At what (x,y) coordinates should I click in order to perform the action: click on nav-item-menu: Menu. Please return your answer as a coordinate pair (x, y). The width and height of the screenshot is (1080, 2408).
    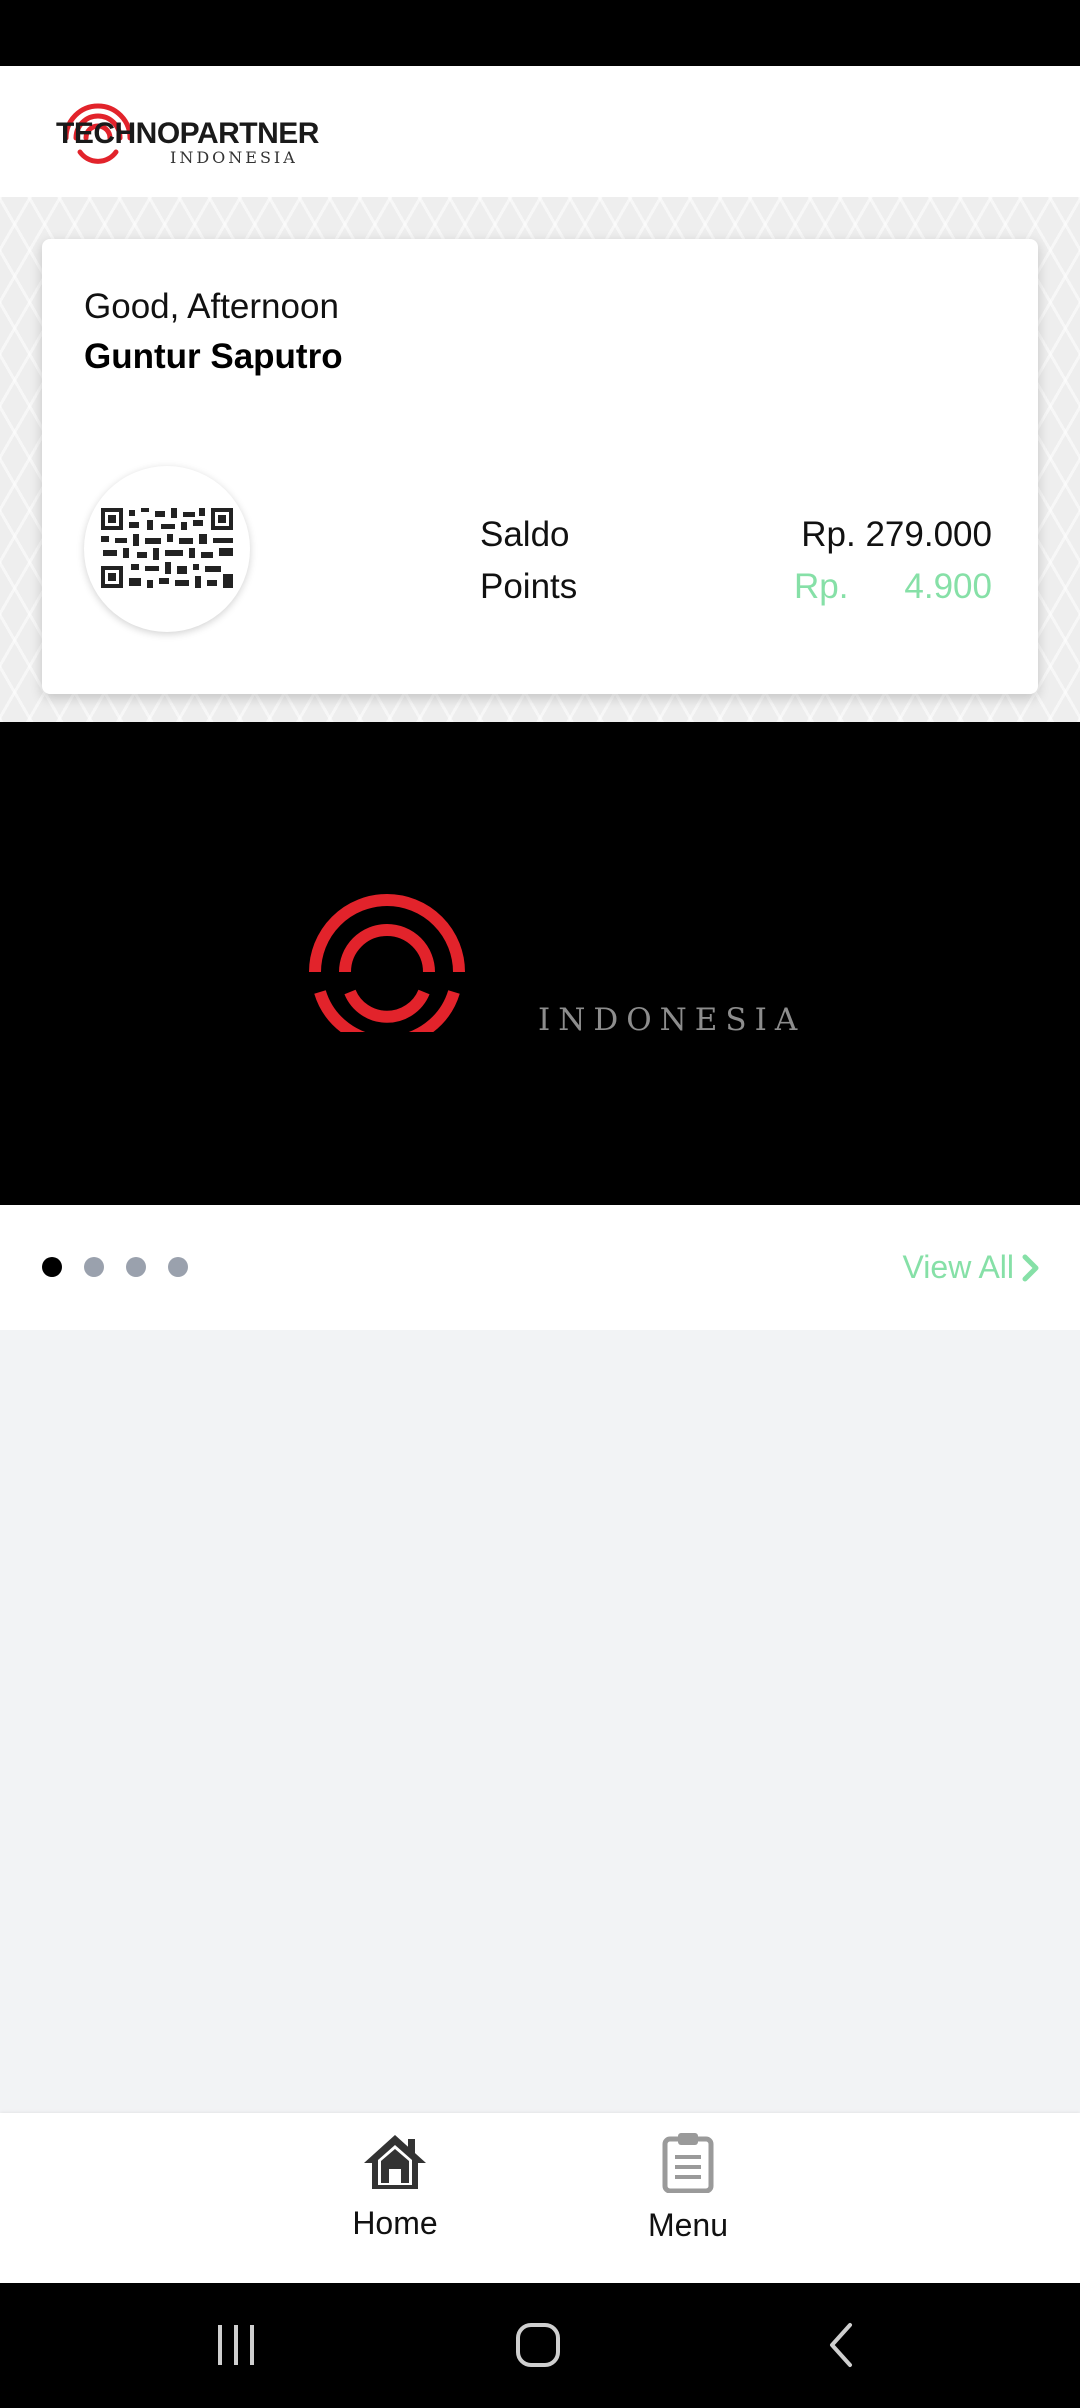
    Looking at the image, I should click on (688, 2187).